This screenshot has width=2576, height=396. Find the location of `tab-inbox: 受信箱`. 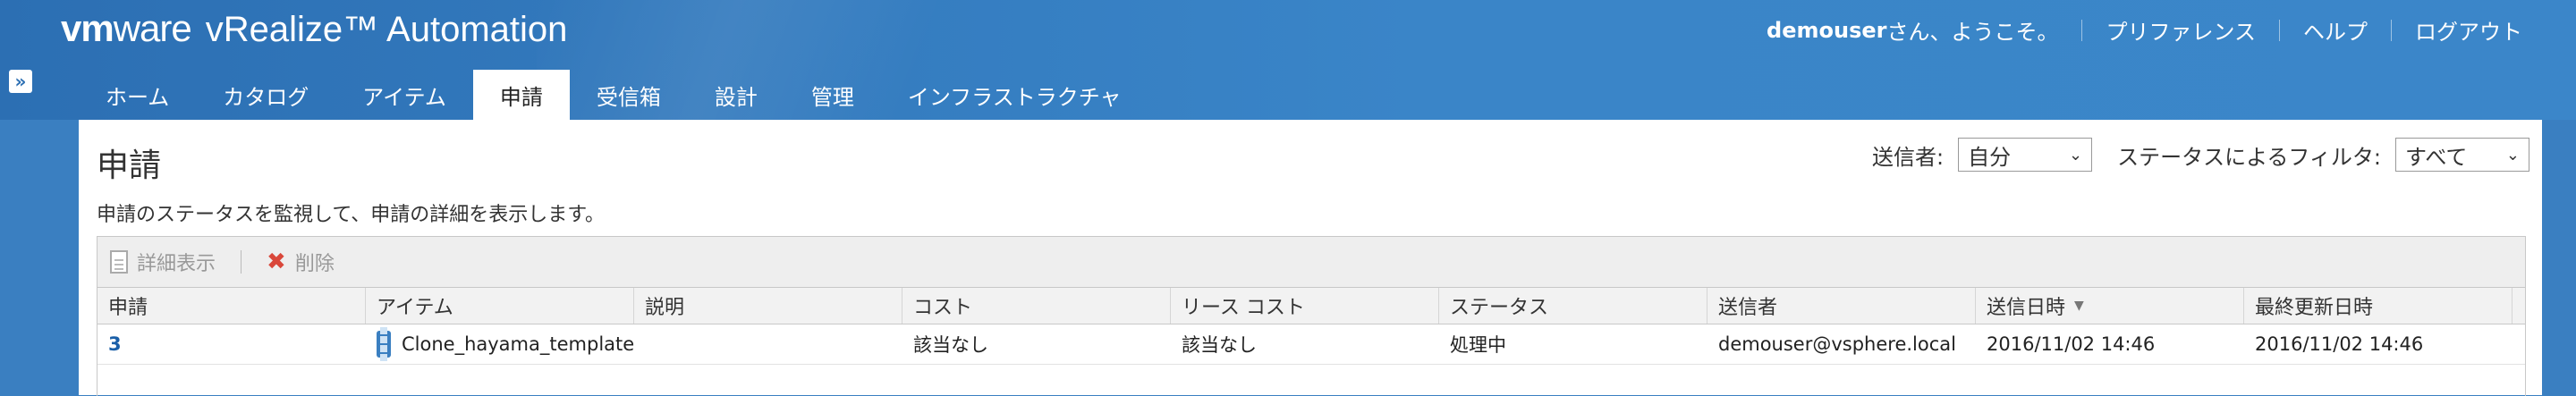

tab-inbox: 受信箱 is located at coordinates (629, 95).